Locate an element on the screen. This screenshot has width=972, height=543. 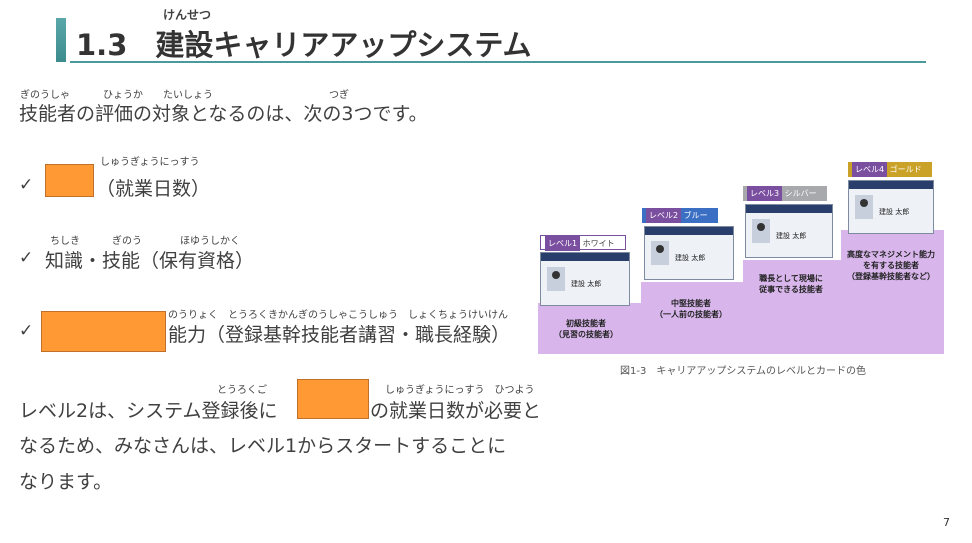
page-number: 7 is located at coordinates (946, 522).